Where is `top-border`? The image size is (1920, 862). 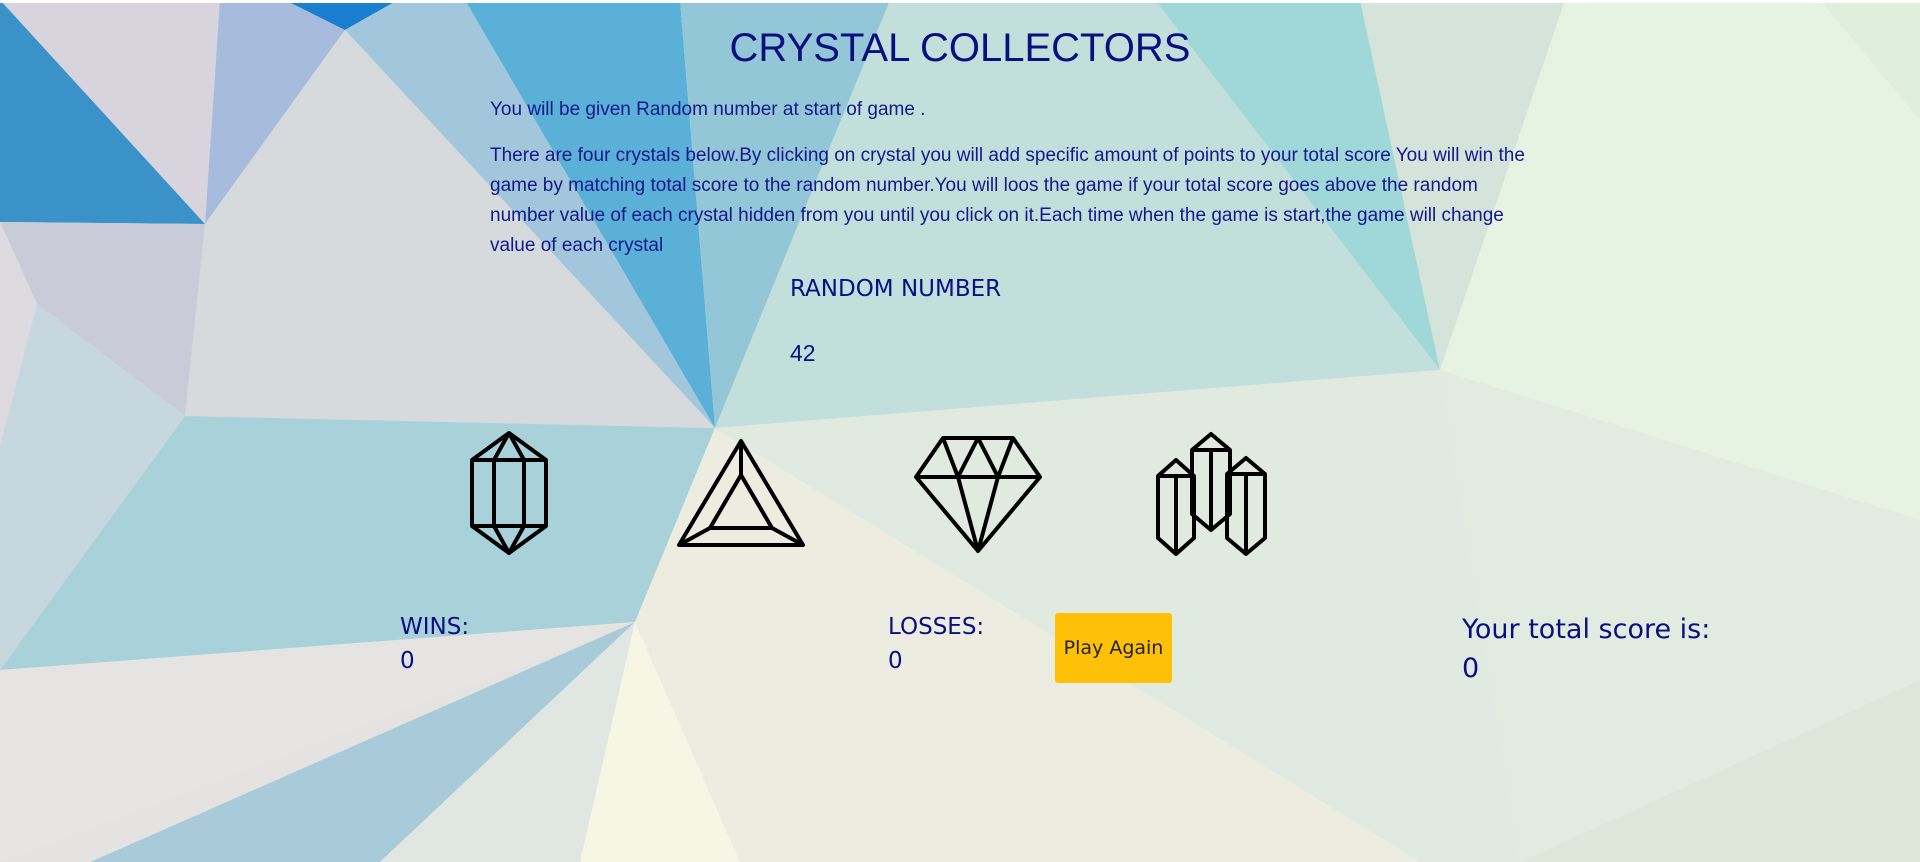
top-border is located at coordinates (960, 1).